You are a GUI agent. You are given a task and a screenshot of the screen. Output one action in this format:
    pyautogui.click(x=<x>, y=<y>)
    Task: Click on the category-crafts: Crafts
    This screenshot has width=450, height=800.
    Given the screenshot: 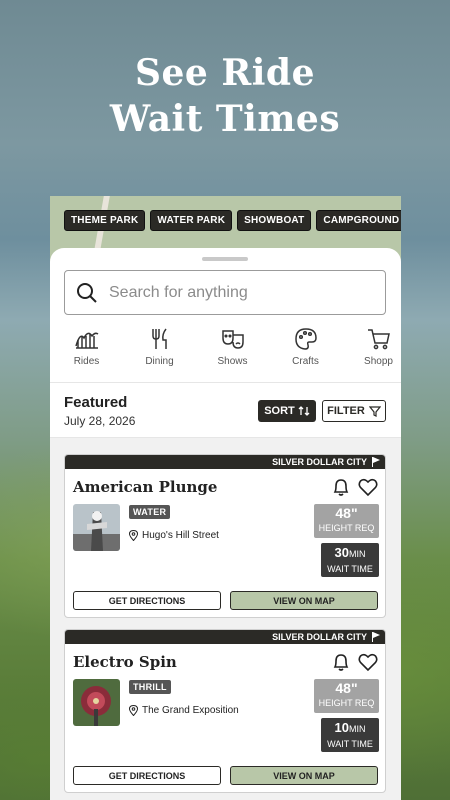 What is the action you would take?
    pyautogui.click(x=305, y=354)
    